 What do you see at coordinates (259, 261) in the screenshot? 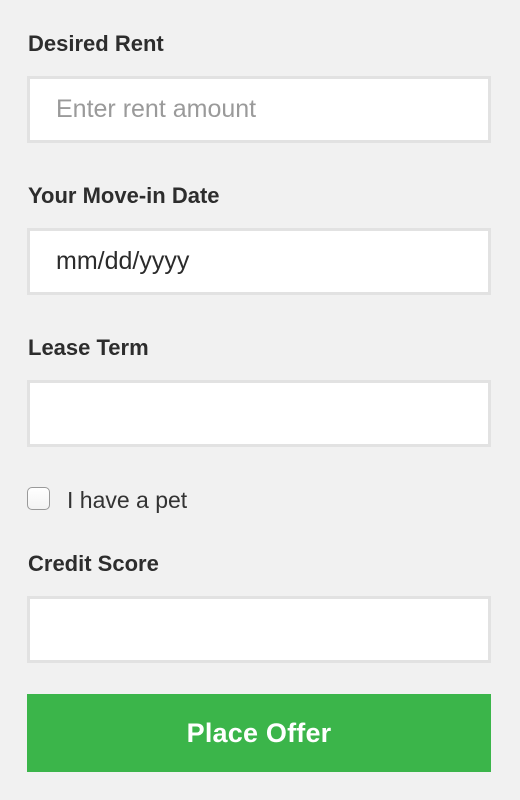
I see `move-in-date-input: mm/dd/yyyy` at bounding box center [259, 261].